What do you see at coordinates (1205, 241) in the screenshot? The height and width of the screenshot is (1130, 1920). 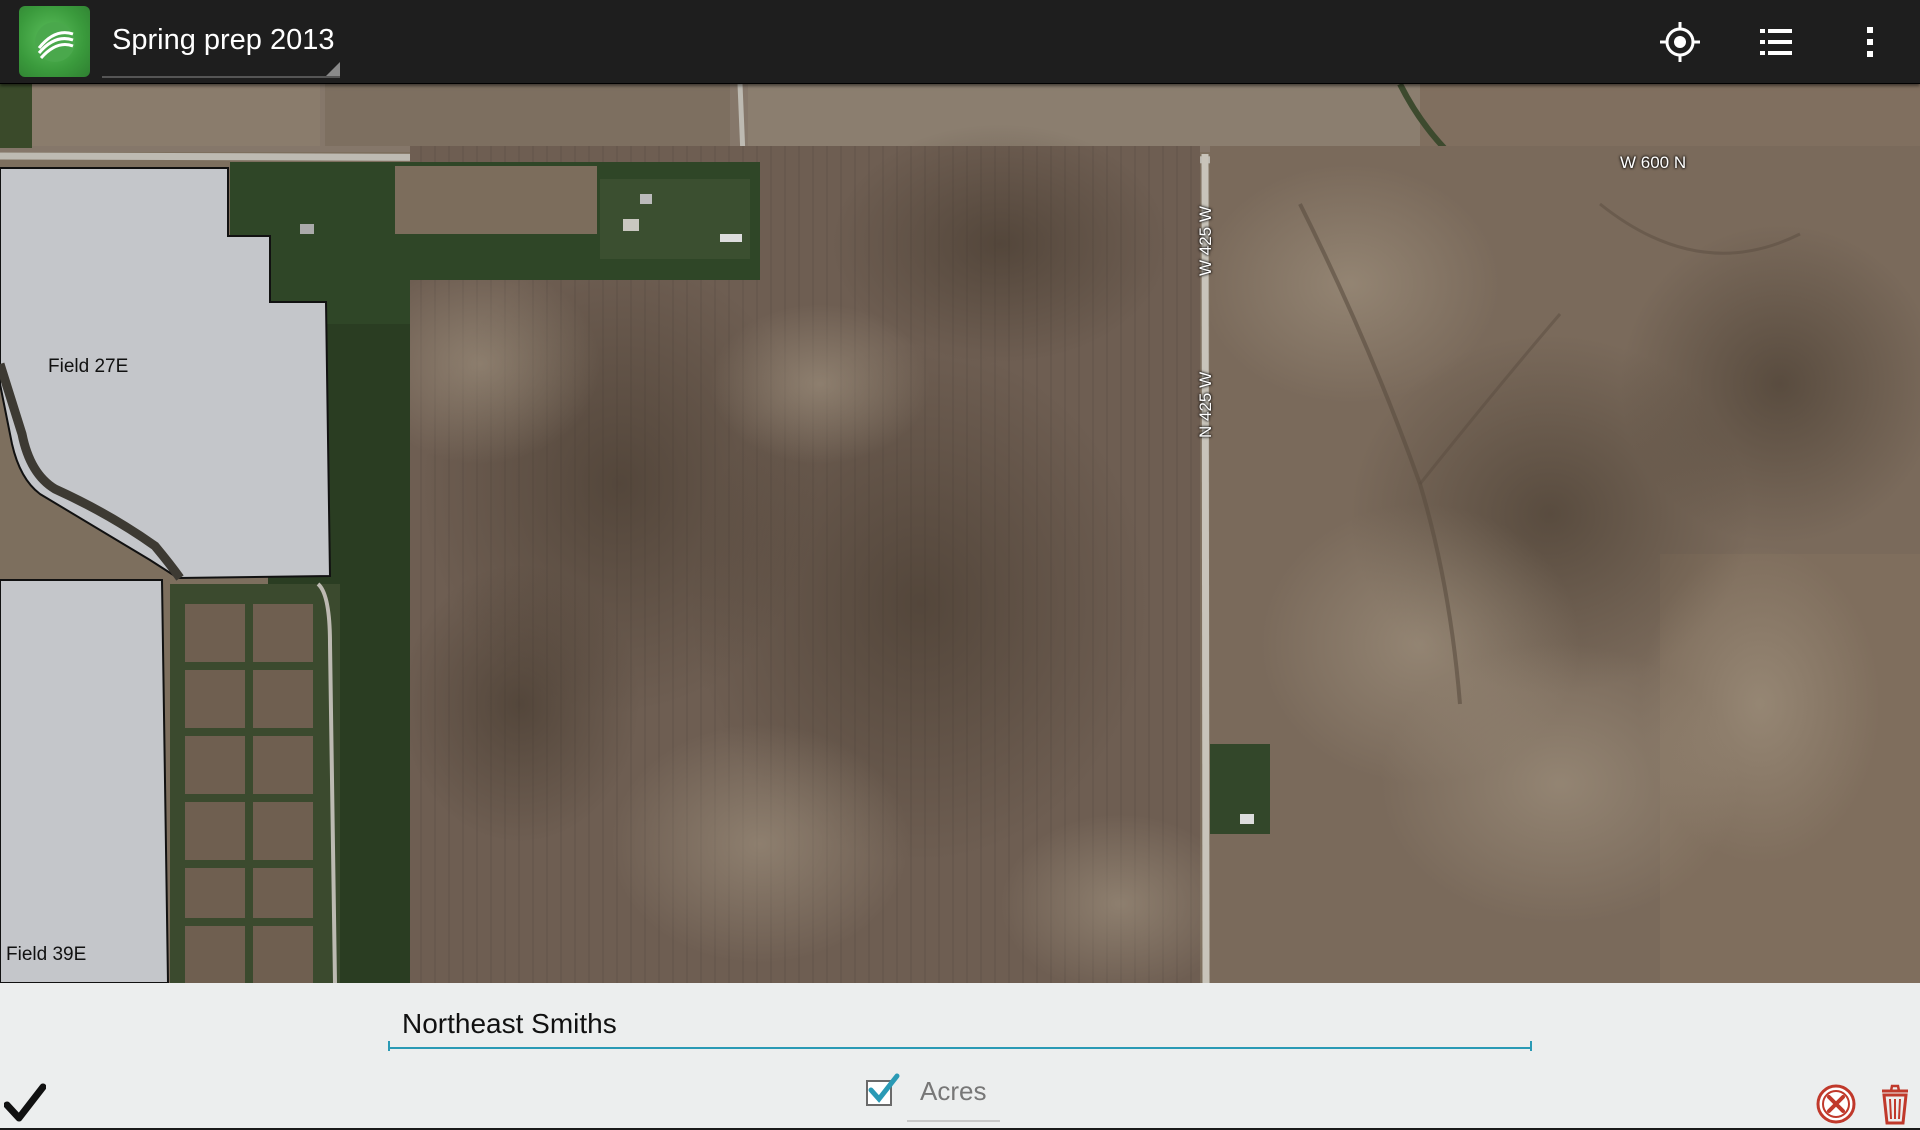 I see `road-label: W 425 W` at bounding box center [1205, 241].